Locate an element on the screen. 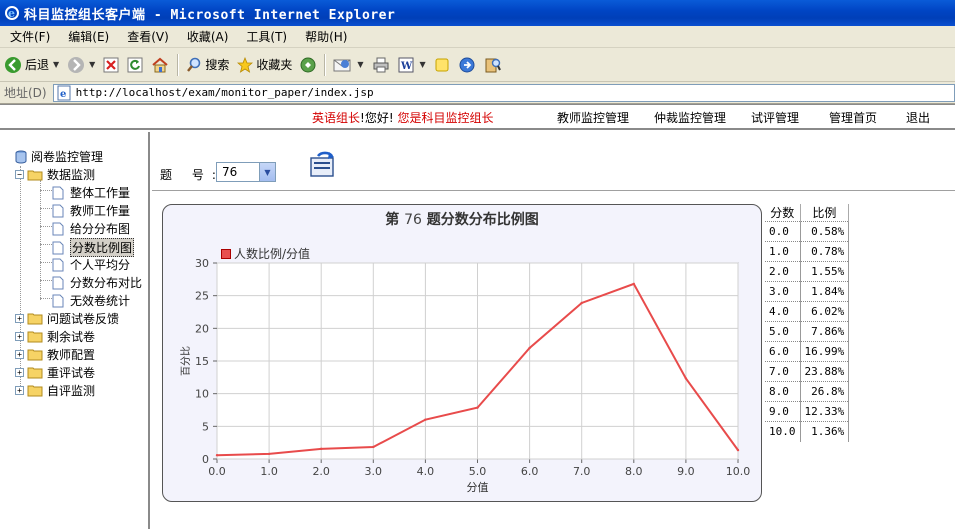 The image size is (955, 529). nav-teacher-monitor: 教师监控管理 is located at coordinates (593, 117).